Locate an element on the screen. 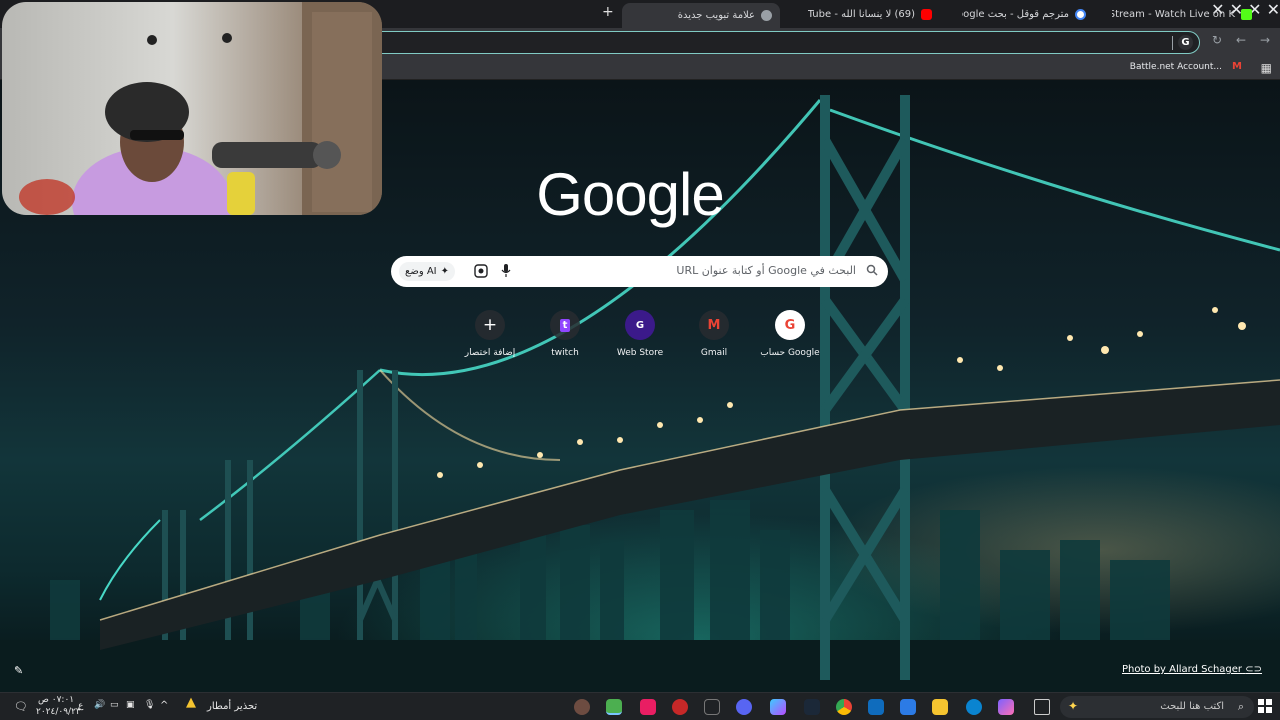  tab-title: مترجم قوقل - بحث Google is located at coordinates (1015, 14).